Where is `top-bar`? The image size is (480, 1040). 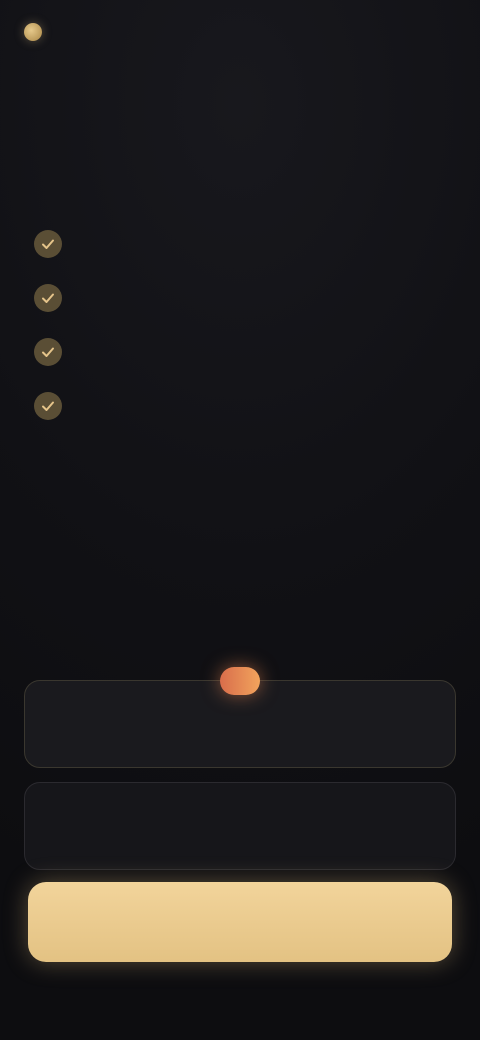 top-bar is located at coordinates (240, 32).